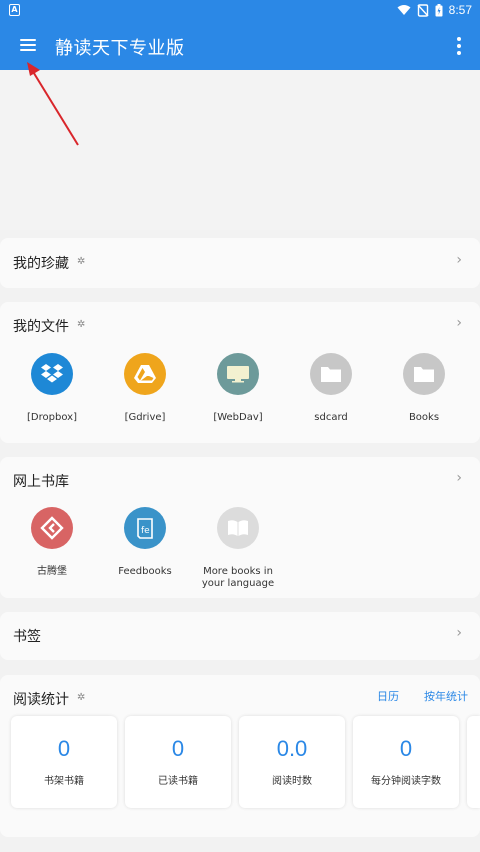  I want to click on yearly-stats-link: 按年统计, so click(446, 696).